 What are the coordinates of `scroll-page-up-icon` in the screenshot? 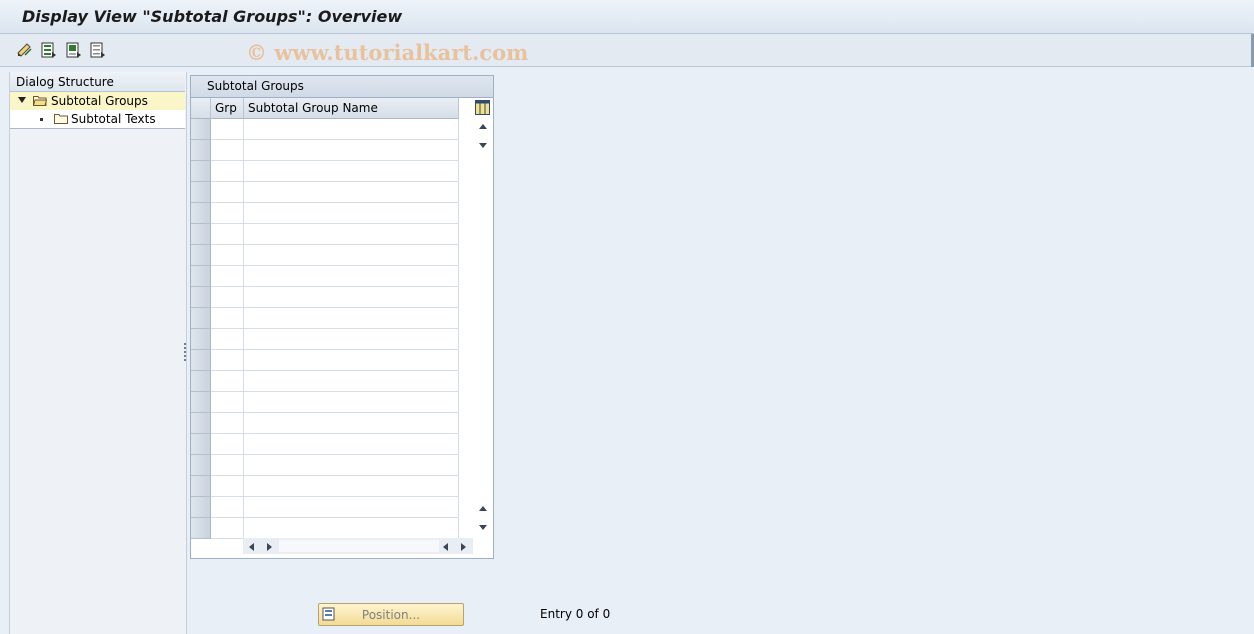 It's located at (483, 508).